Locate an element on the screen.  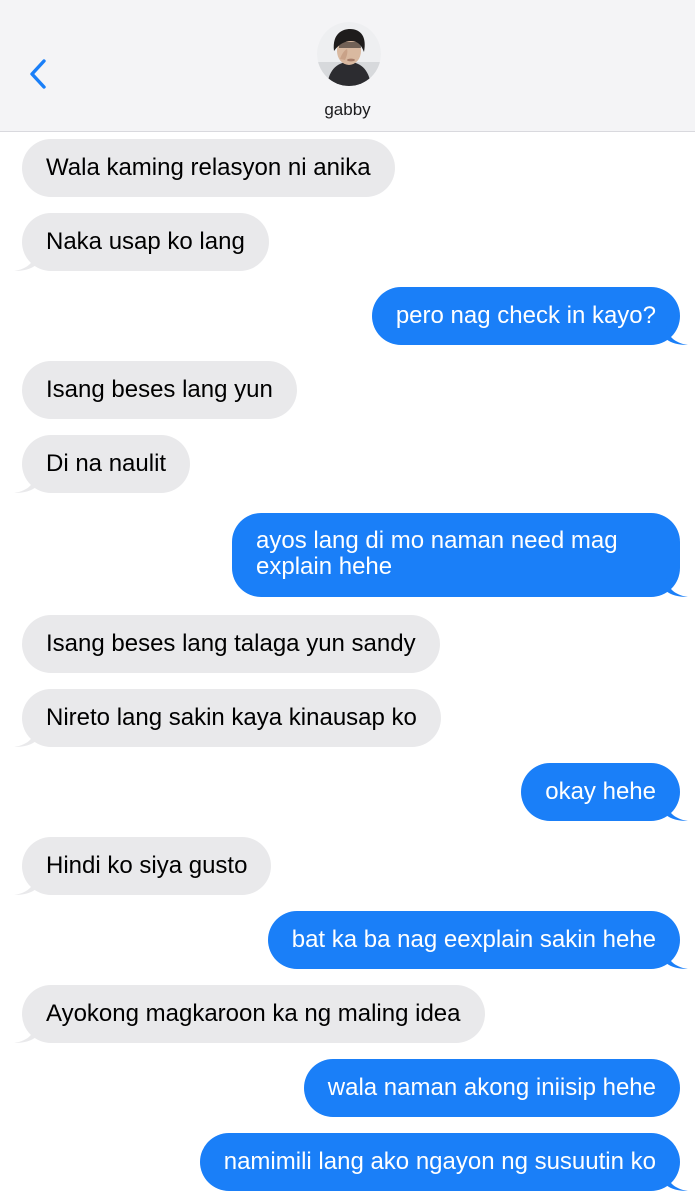
message-bubble-outgoing: namimili lang ako ngayon ng susuutin ko is located at coordinates (443, 1162).